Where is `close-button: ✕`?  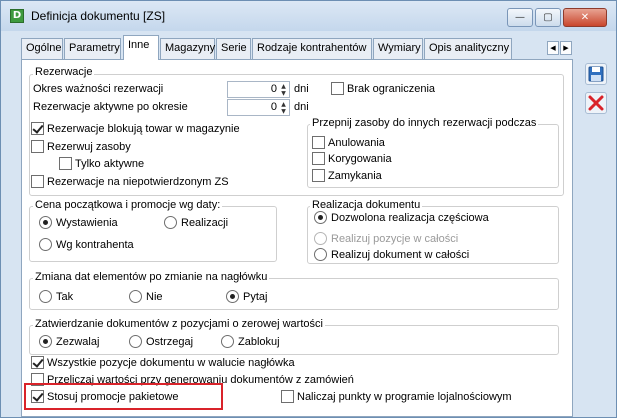
close-button: ✕ is located at coordinates (585, 17).